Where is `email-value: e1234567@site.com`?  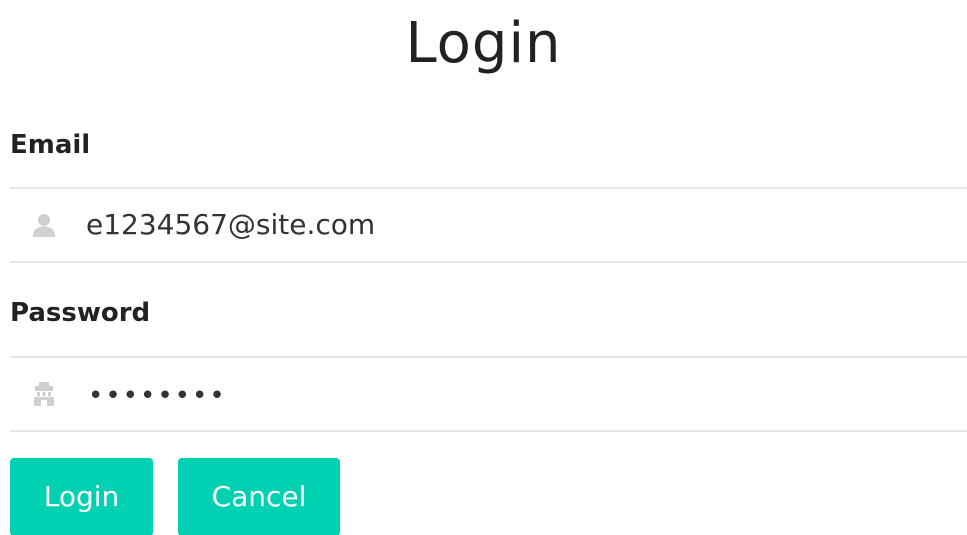
email-value: e1234567@site.com is located at coordinates (231, 224).